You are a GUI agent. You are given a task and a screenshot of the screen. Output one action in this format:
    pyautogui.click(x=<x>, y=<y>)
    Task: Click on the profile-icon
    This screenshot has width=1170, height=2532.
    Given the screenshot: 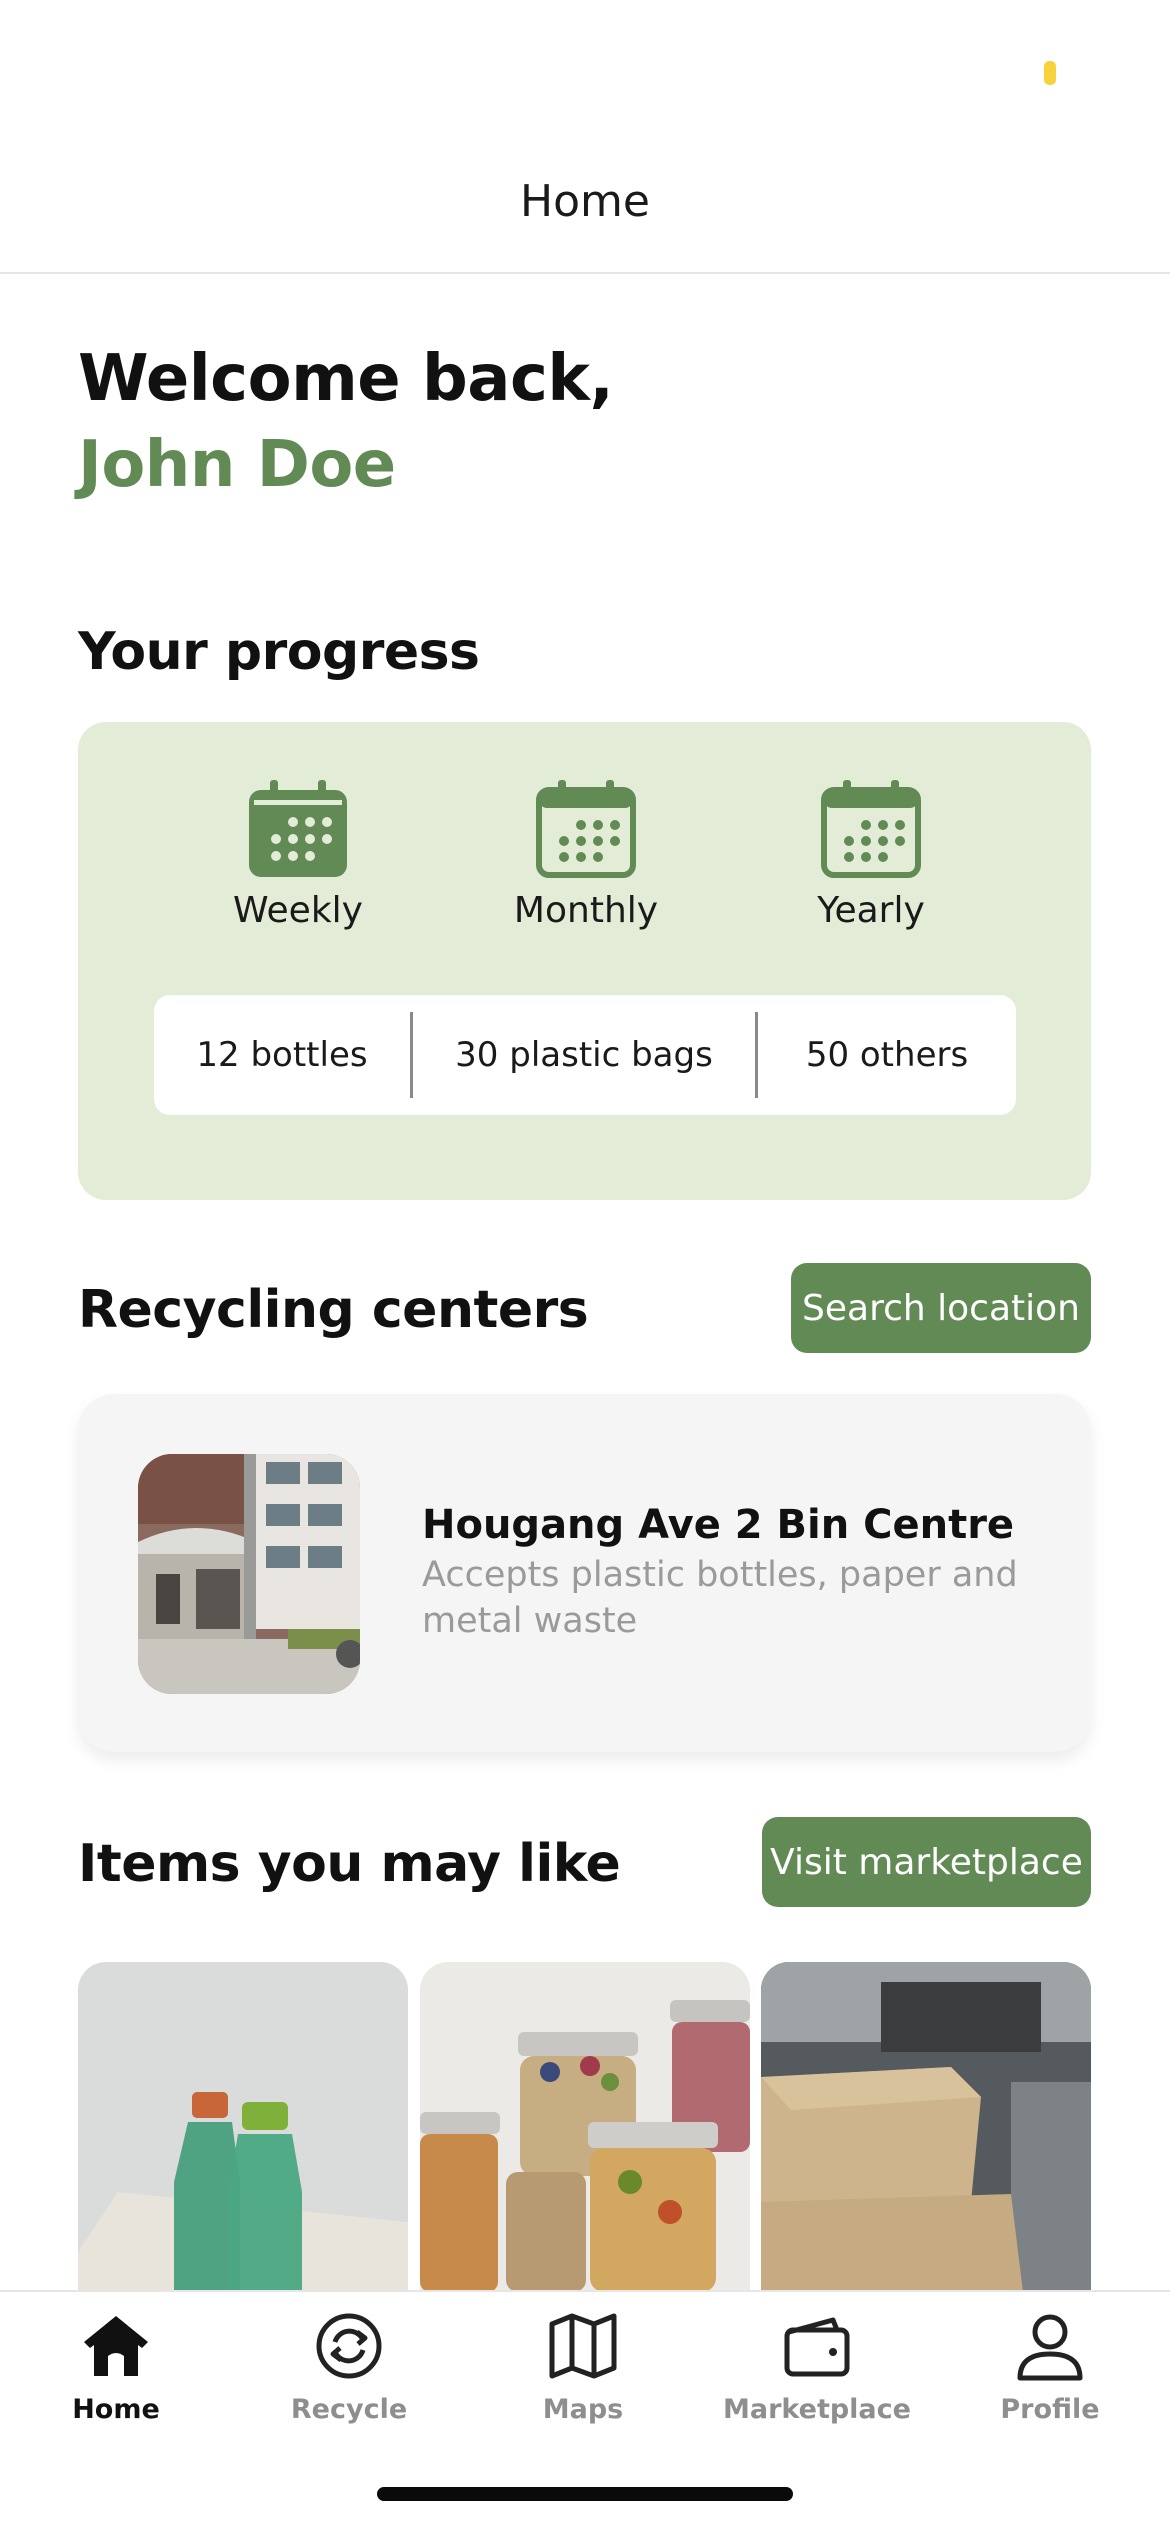 What is the action you would take?
    pyautogui.click(x=1050, y=2347)
    